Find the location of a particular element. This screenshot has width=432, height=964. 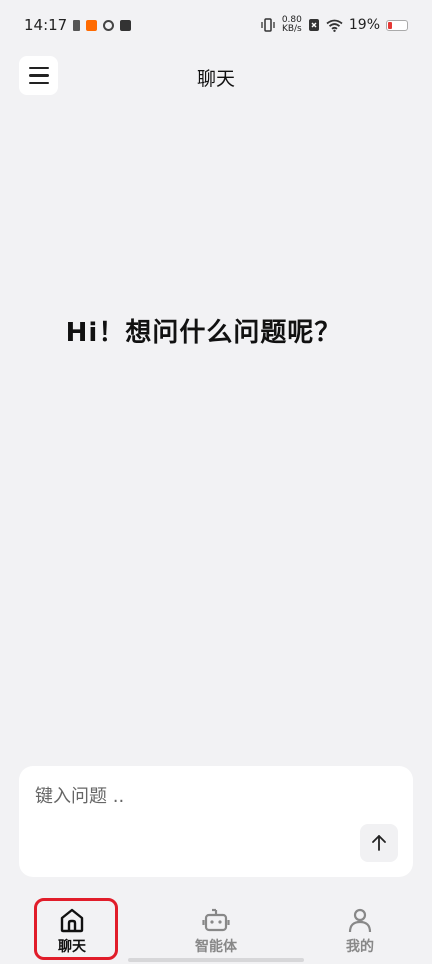

wifi-icon is located at coordinates (334, 25).